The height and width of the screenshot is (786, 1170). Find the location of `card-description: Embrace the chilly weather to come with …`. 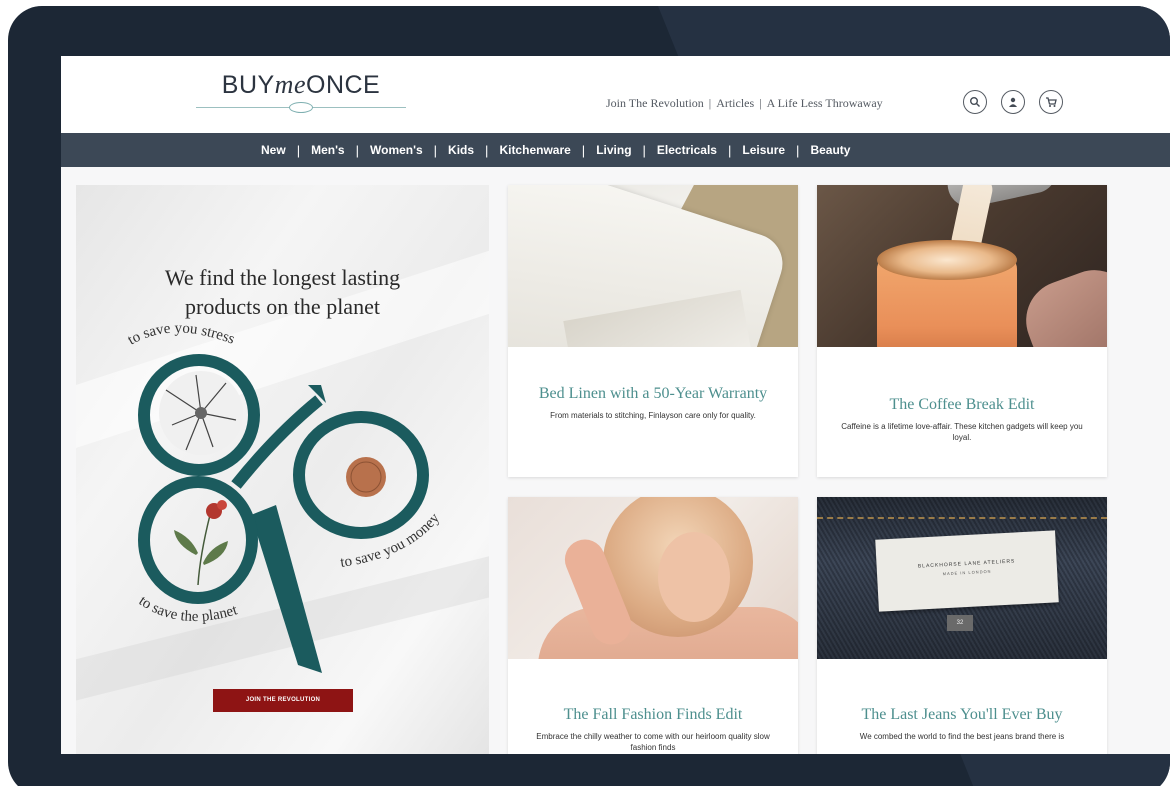

card-description: Embrace the chilly weather to come with … is located at coordinates (653, 742).